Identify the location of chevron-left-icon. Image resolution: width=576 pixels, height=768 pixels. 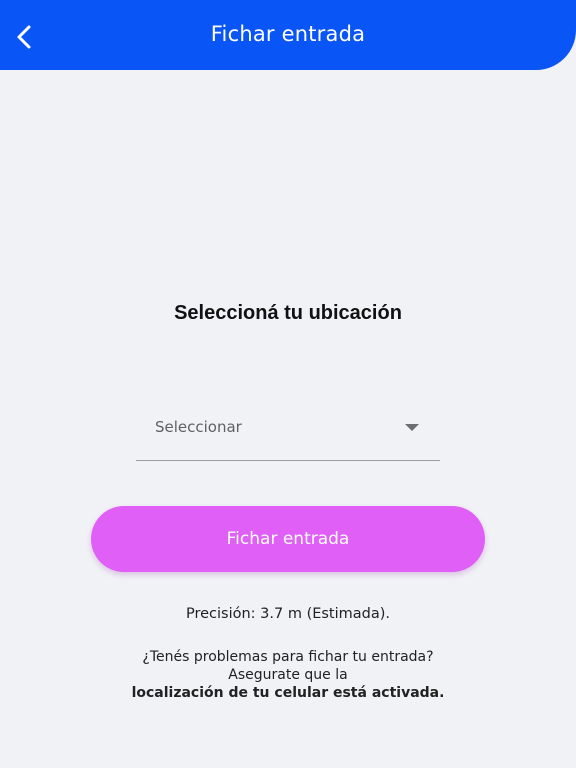
(24, 37).